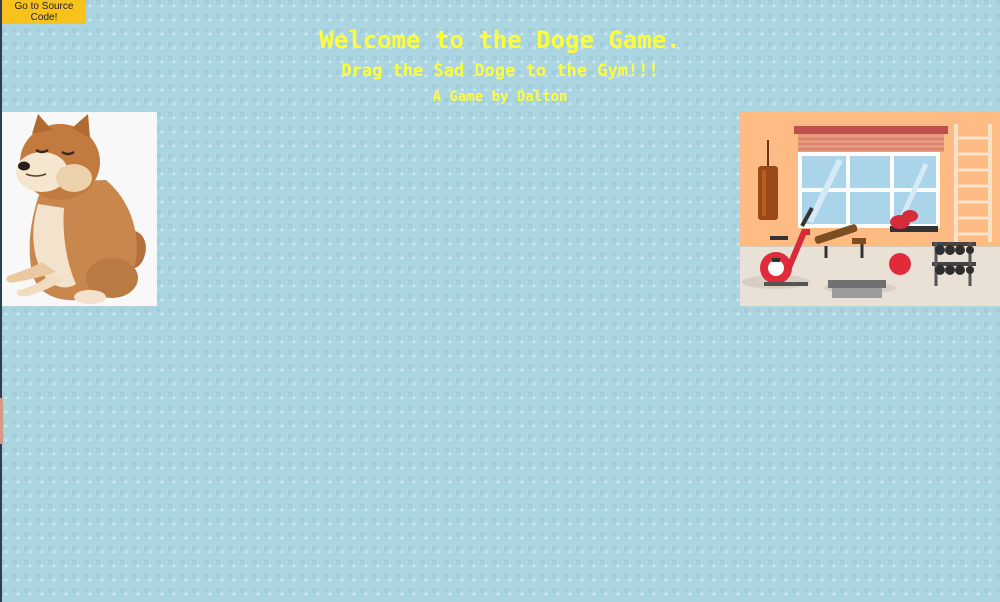 The height and width of the screenshot is (602, 1000). Describe the element at coordinates (1, 421) in the screenshot. I see `side-tab` at that location.